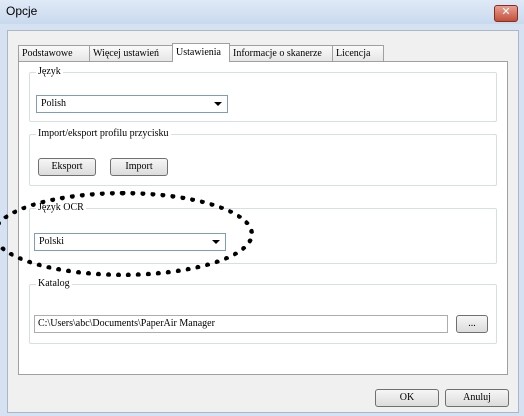 Image resolution: width=524 pixels, height=416 pixels. I want to click on catalog-path-value: C:\Users\abc\Documents\PaperAir Manager, so click(126, 323).